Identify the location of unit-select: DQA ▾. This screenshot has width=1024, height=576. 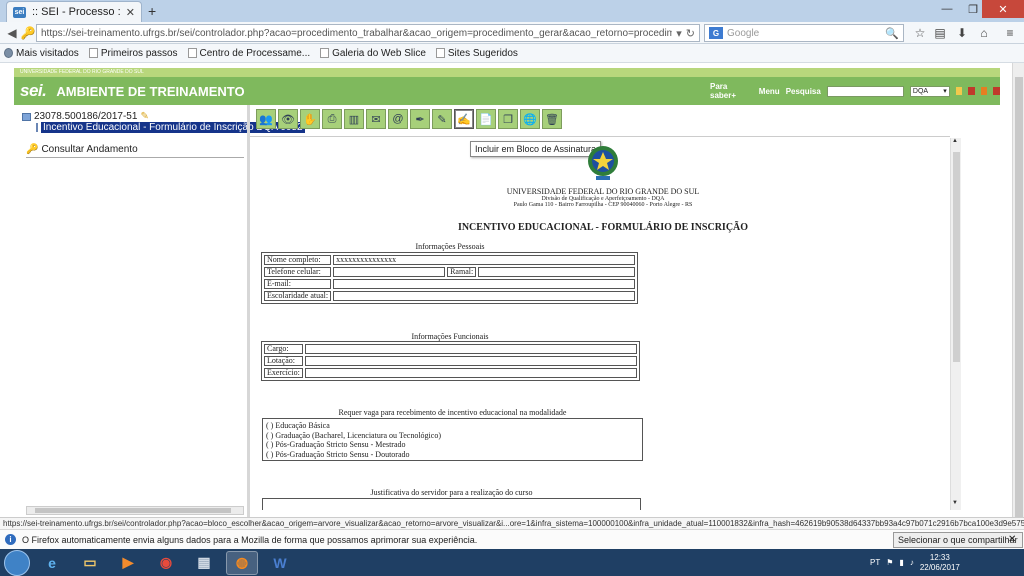
(929, 91).